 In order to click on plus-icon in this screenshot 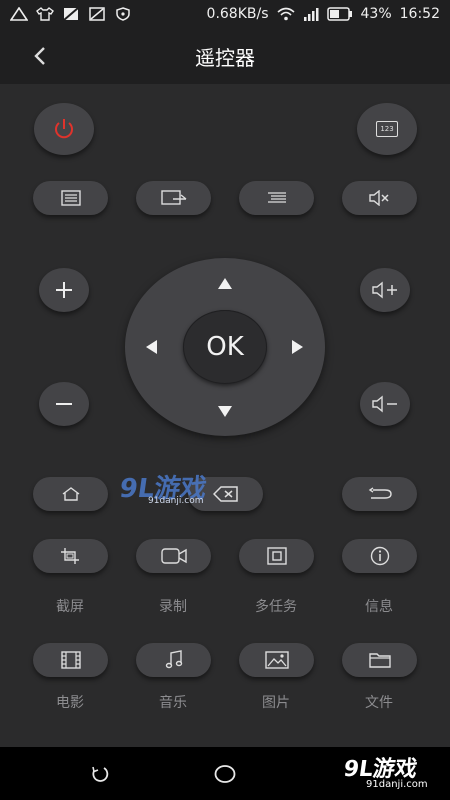, I will do `click(64, 290)`.